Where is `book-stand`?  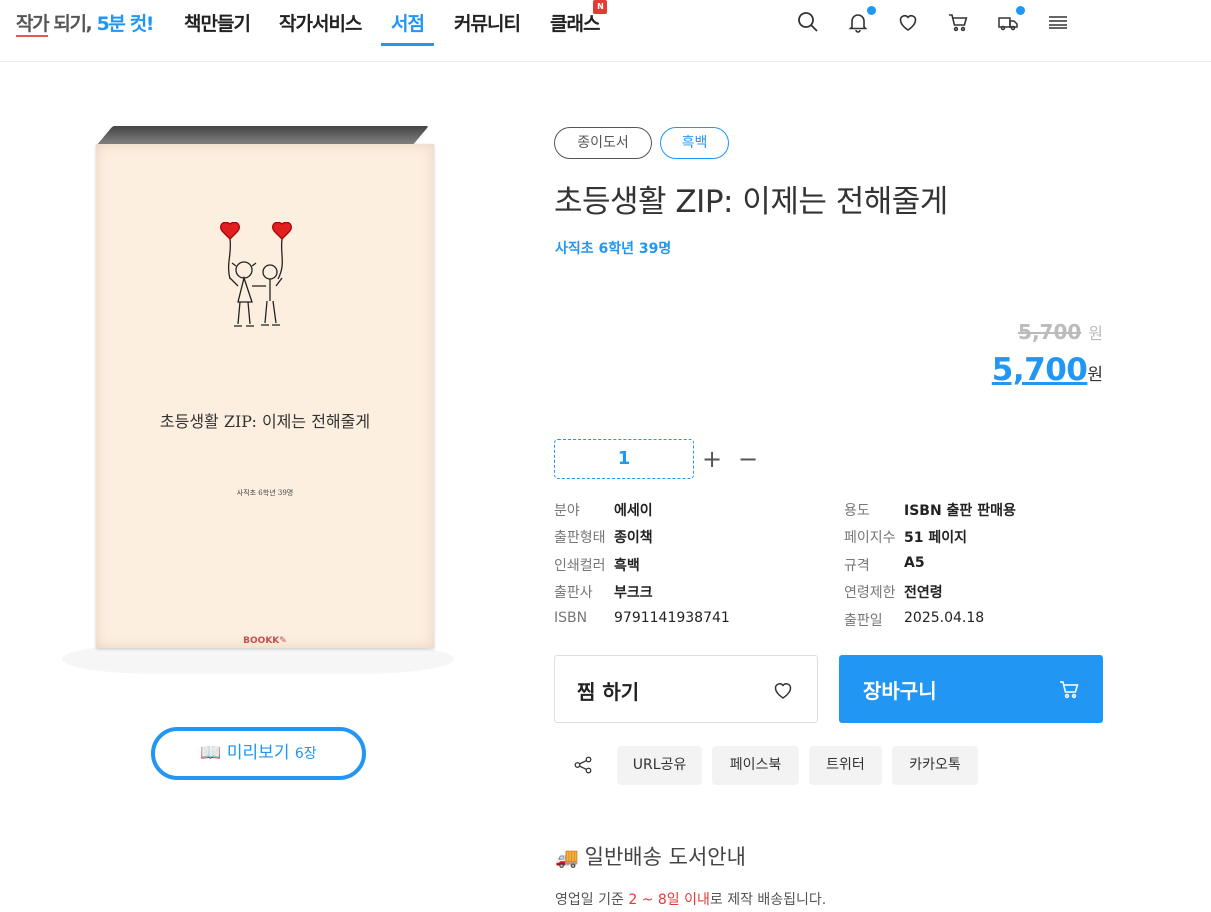 book-stand is located at coordinates (258, 659).